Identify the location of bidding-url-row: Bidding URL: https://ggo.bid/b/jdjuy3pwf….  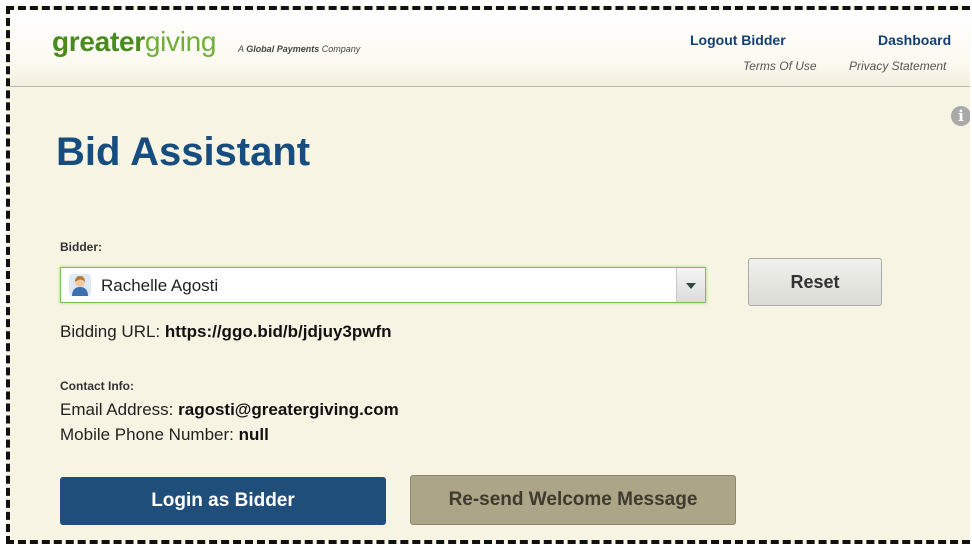
(226, 332).